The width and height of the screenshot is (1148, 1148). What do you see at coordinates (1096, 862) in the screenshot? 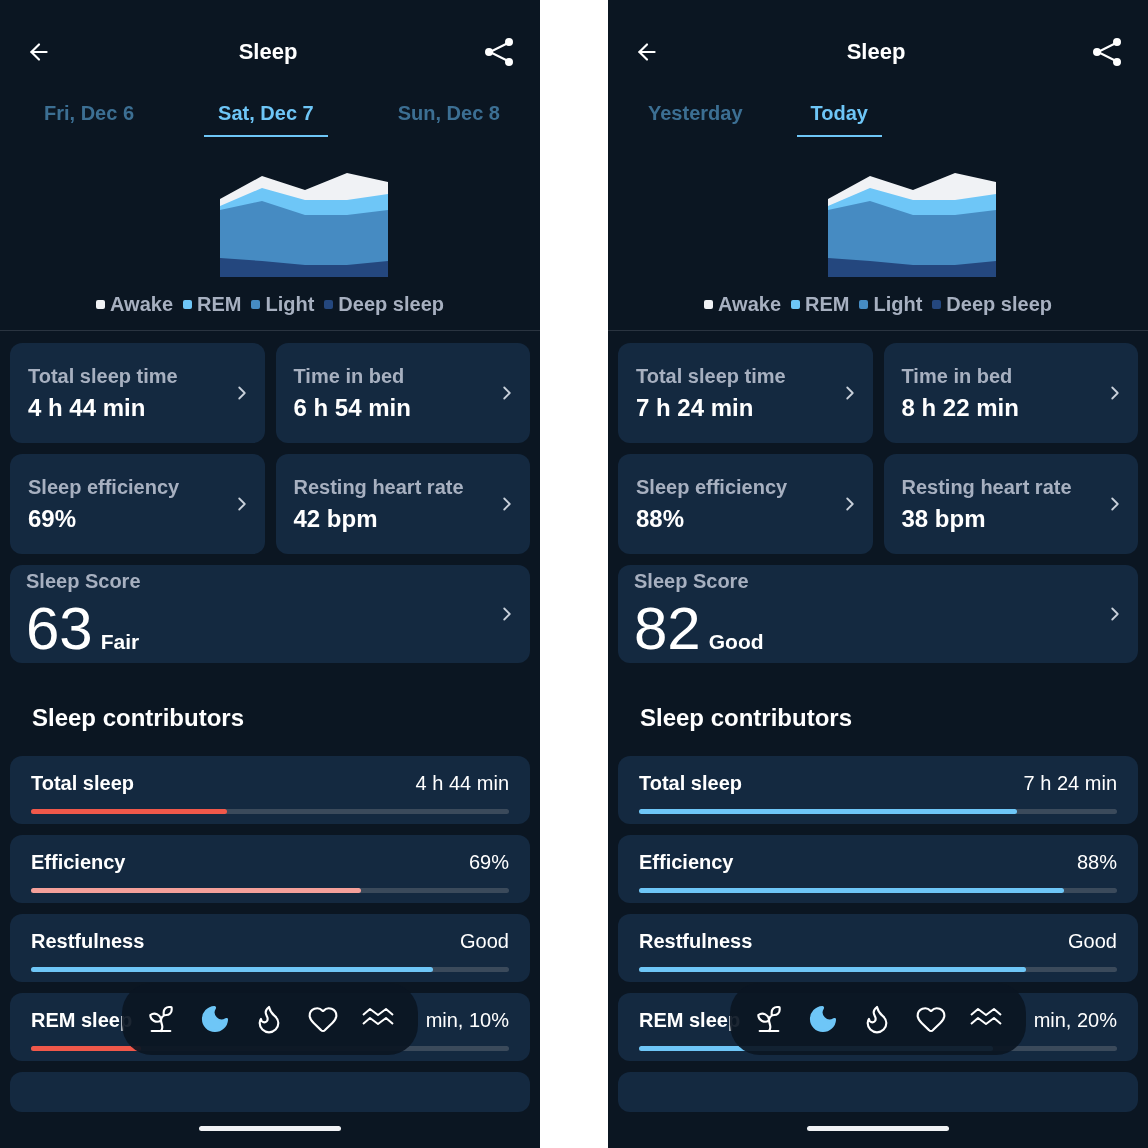
I see `contributor-value: 88%` at bounding box center [1096, 862].